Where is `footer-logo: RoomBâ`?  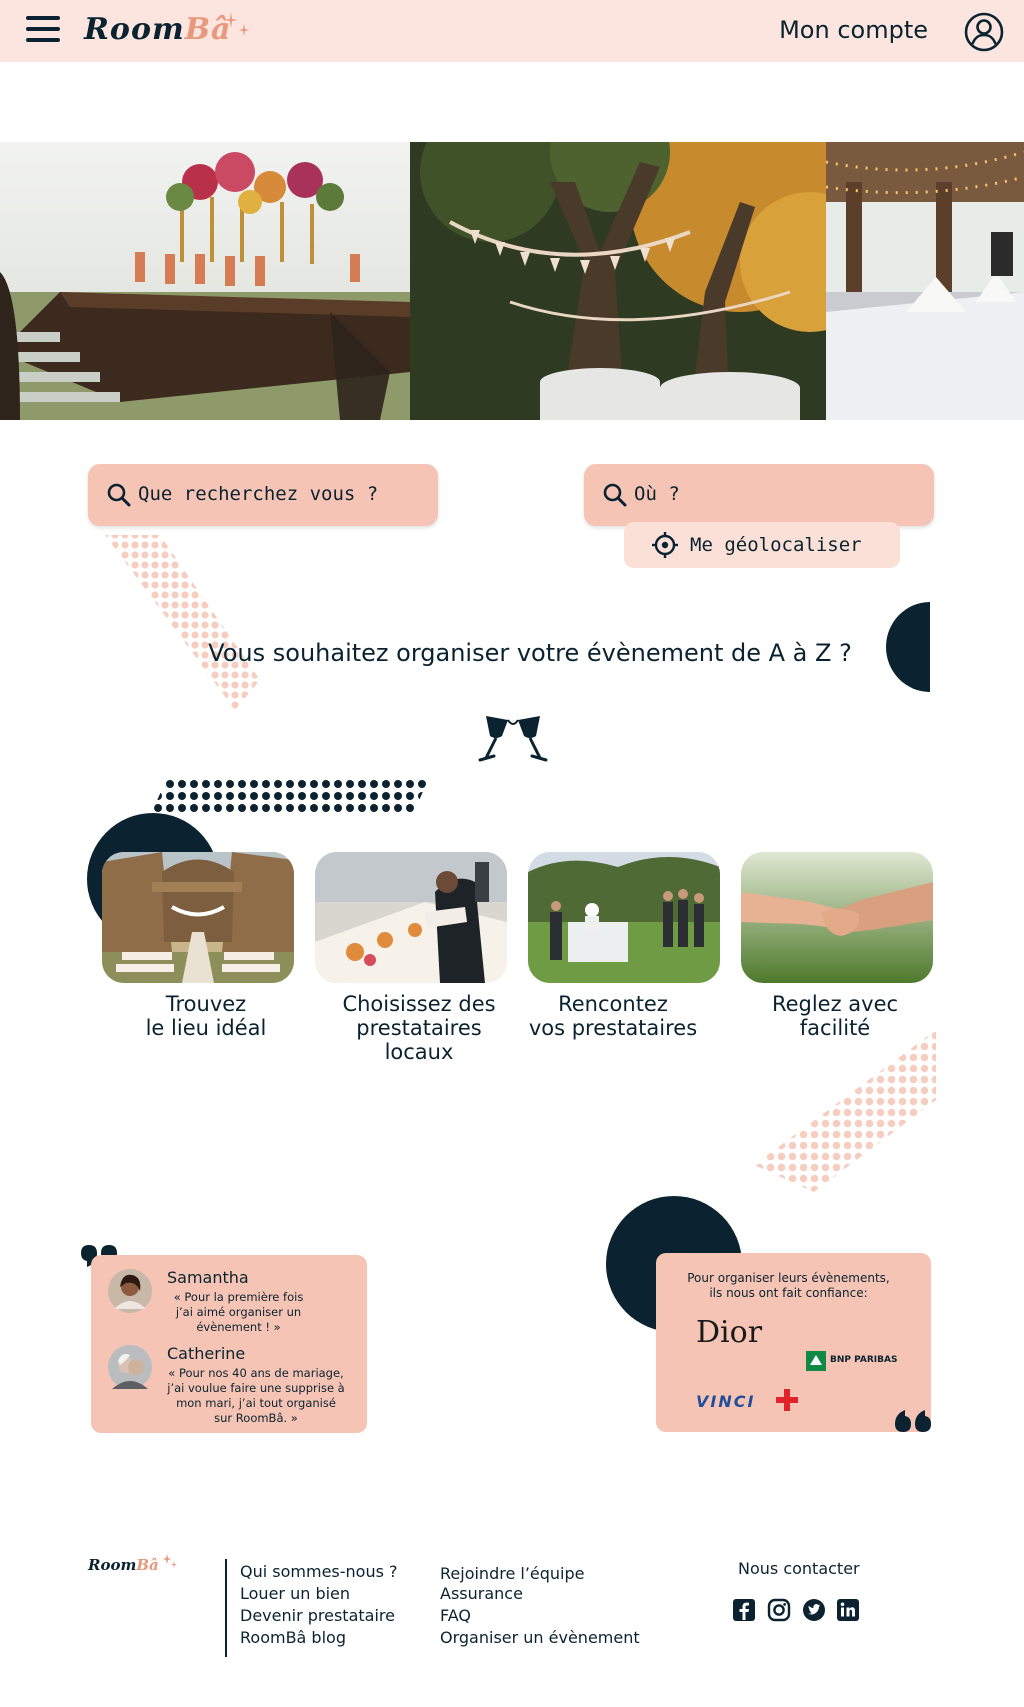 footer-logo: RoomBâ is located at coordinates (123, 1565).